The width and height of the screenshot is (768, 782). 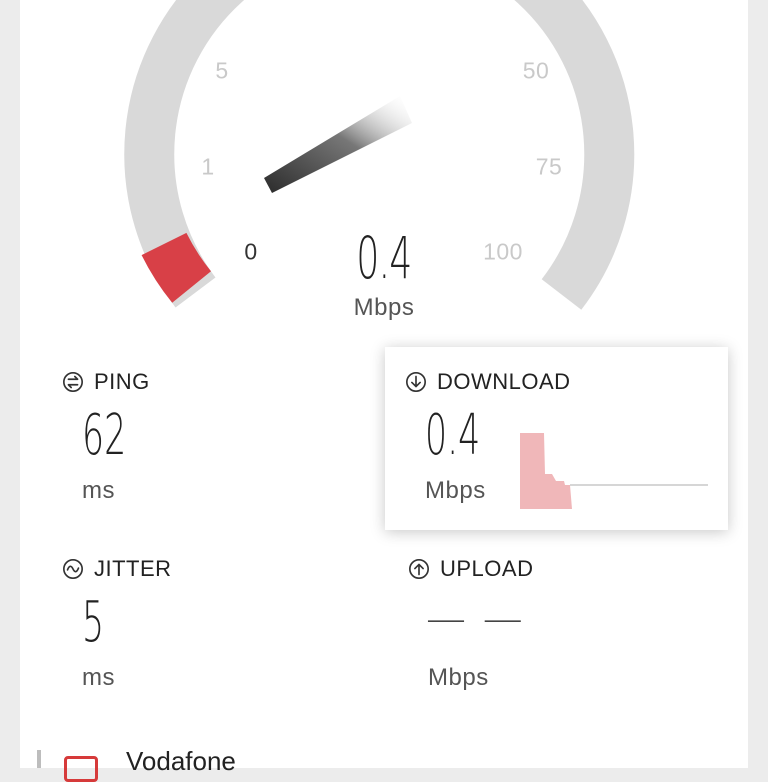 What do you see at coordinates (133, 568) in the screenshot?
I see `jitter-label: JITTER` at bounding box center [133, 568].